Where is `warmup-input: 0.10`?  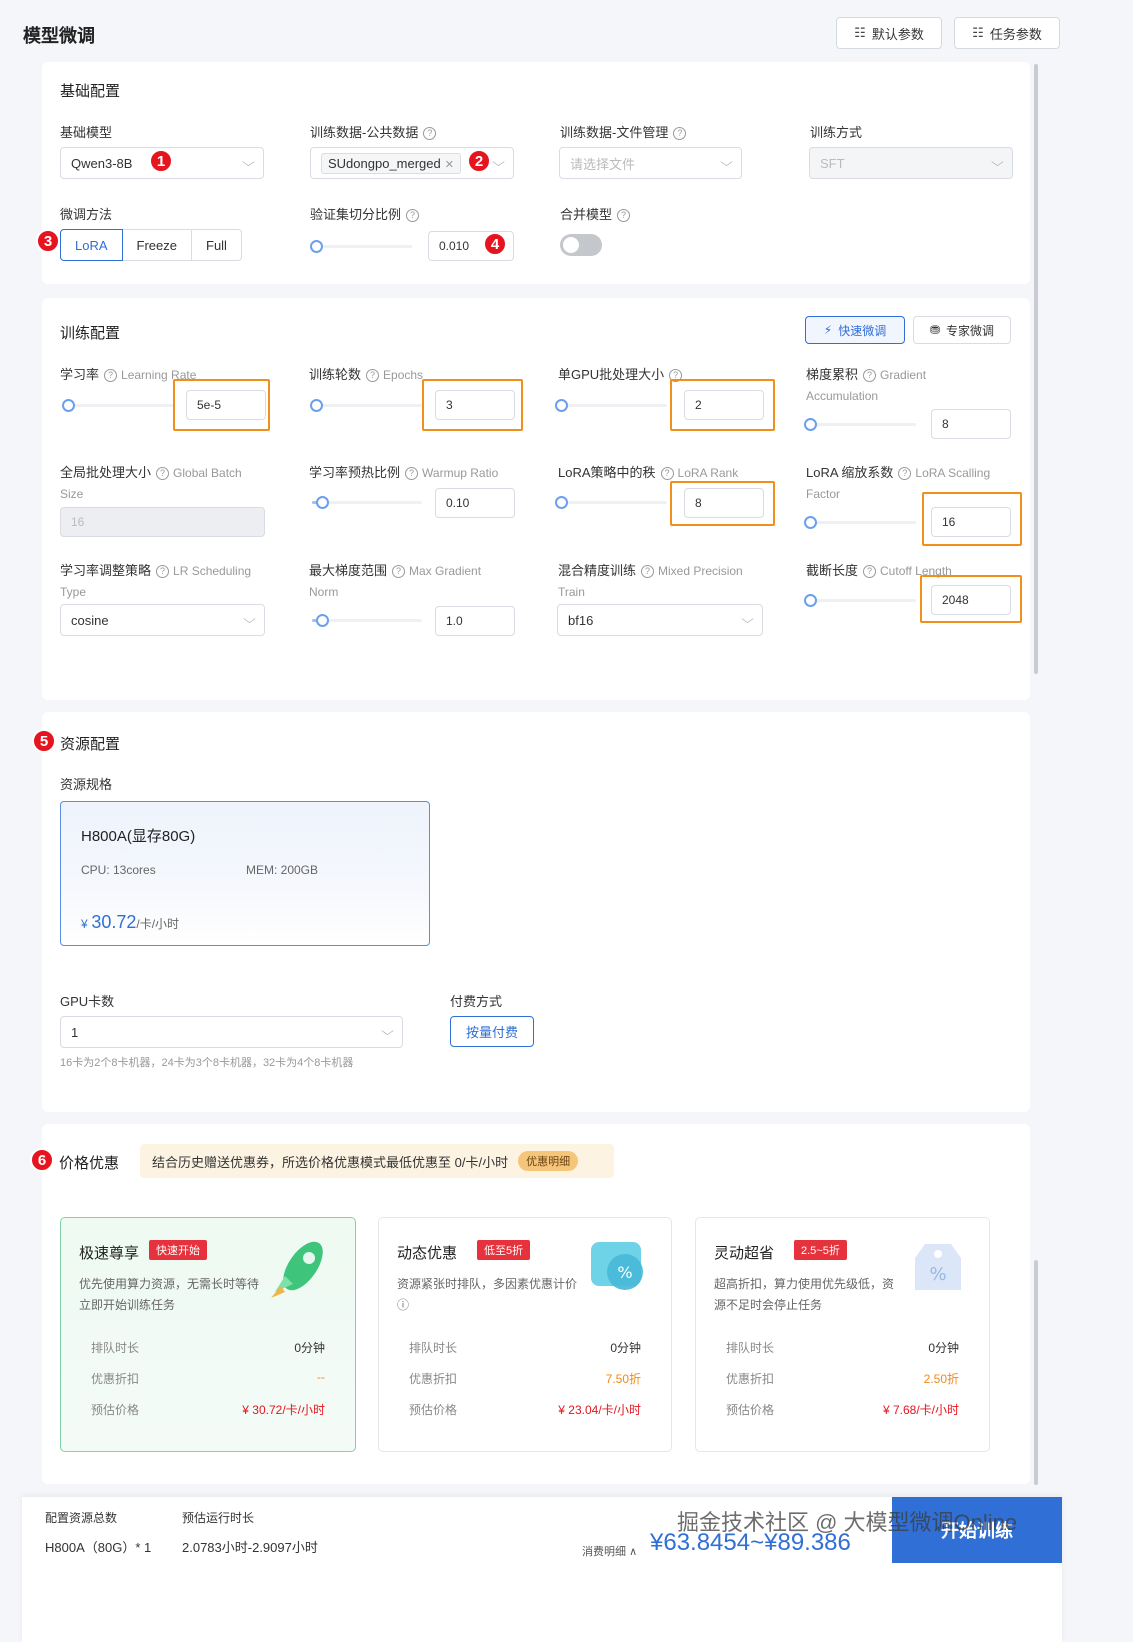
warmup-input: 0.10 is located at coordinates (475, 503).